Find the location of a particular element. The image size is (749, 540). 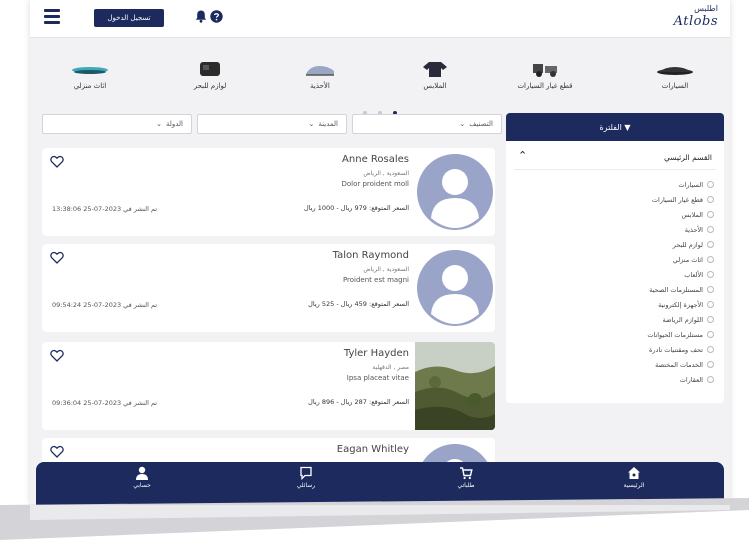

listing-name: Talon Raymond is located at coordinates (371, 255).